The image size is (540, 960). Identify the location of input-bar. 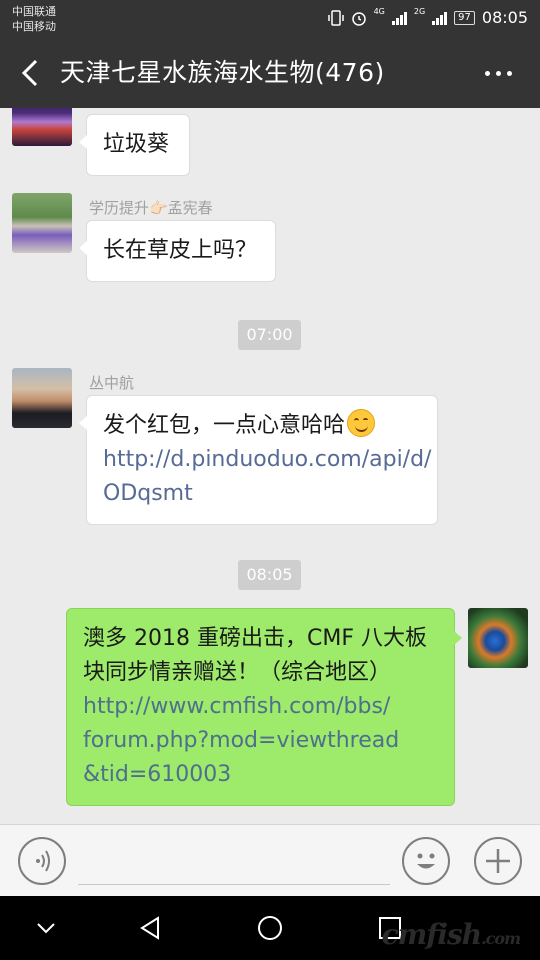
(270, 860).